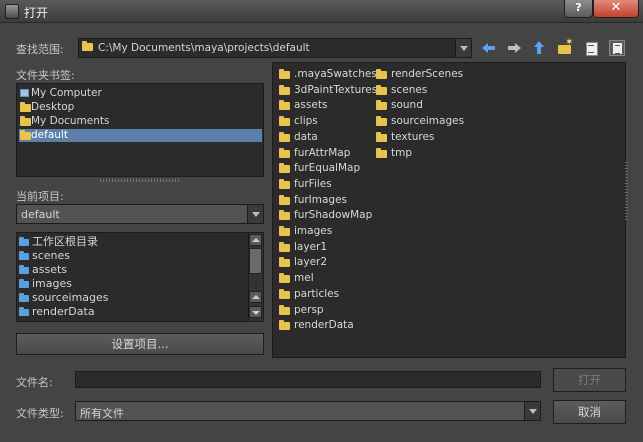 This screenshot has width=643, height=442. What do you see at coordinates (589, 380) in the screenshot?
I see `open-button: 打开` at bounding box center [589, 380].